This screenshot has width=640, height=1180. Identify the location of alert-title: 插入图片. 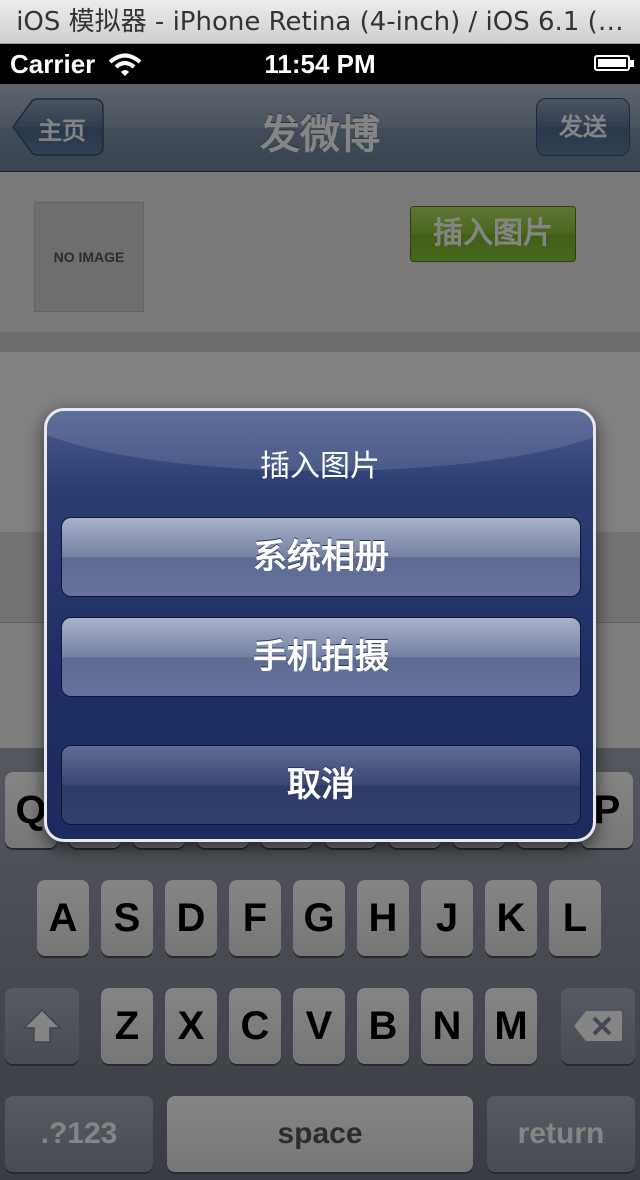
(320, 466).